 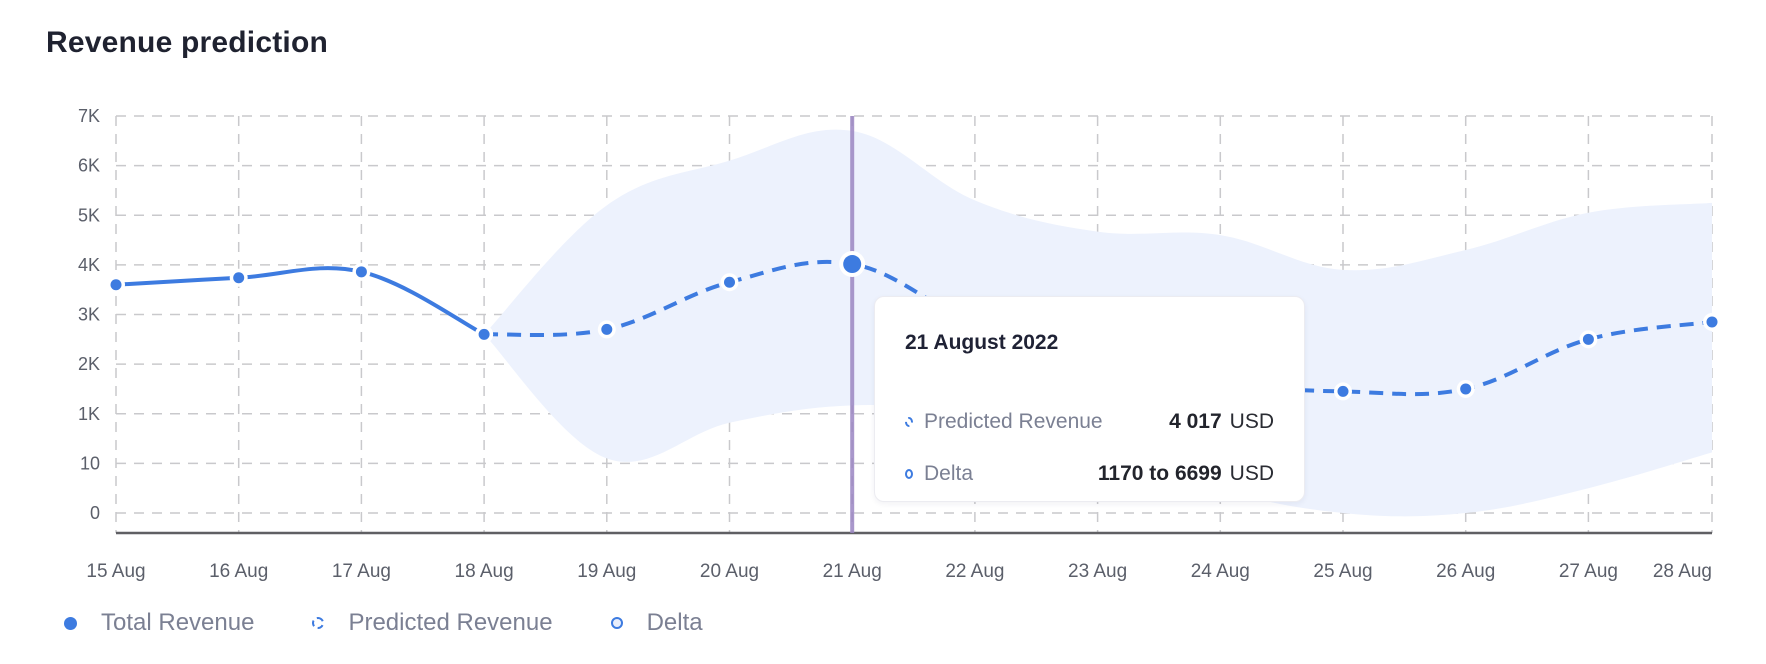 What do you see at coordinates (1465, 571) in the screenshot?
I see `x-tick-label: 26 Aug` at bounding box center [1465, 571].